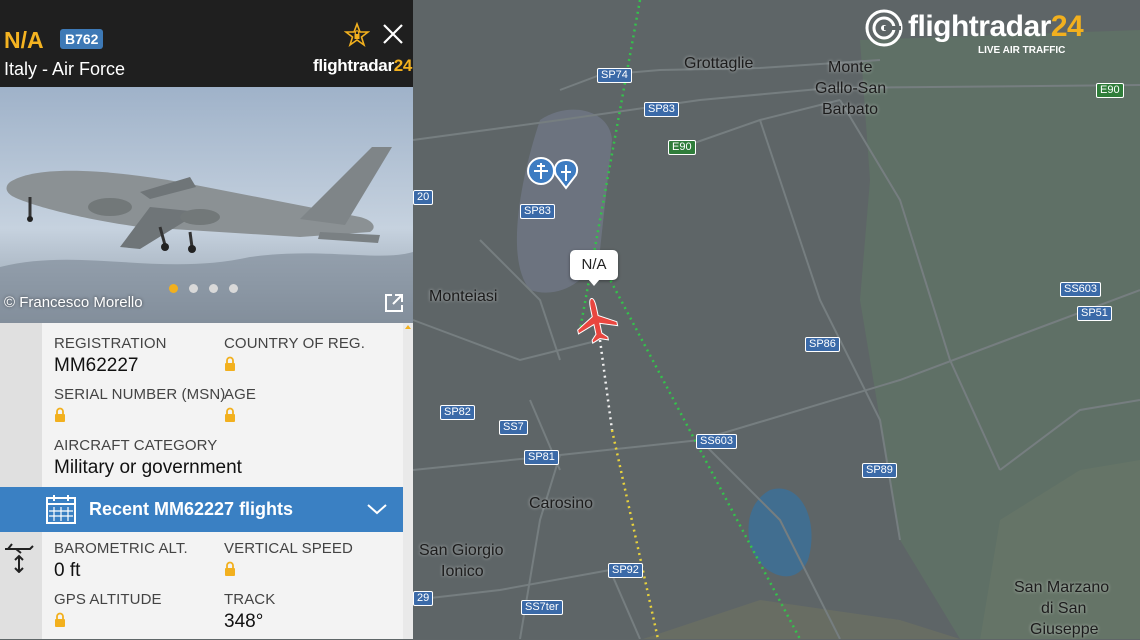  I want to click on place-label: di San, so click(1064, 608).